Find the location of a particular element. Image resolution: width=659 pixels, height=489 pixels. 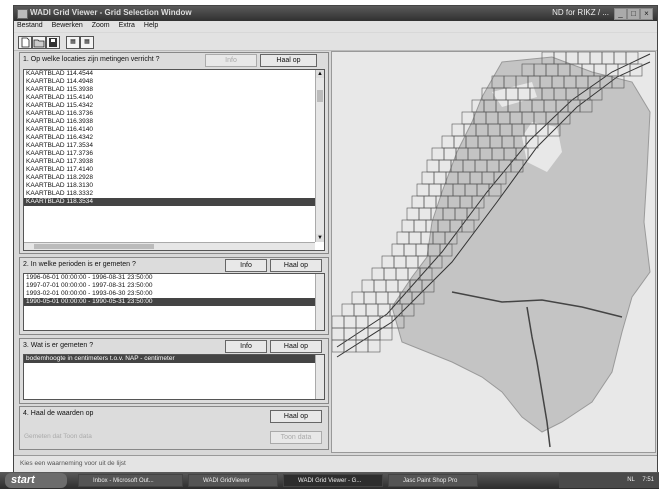

measurements-vscroll is located at coordinates (319, 377).